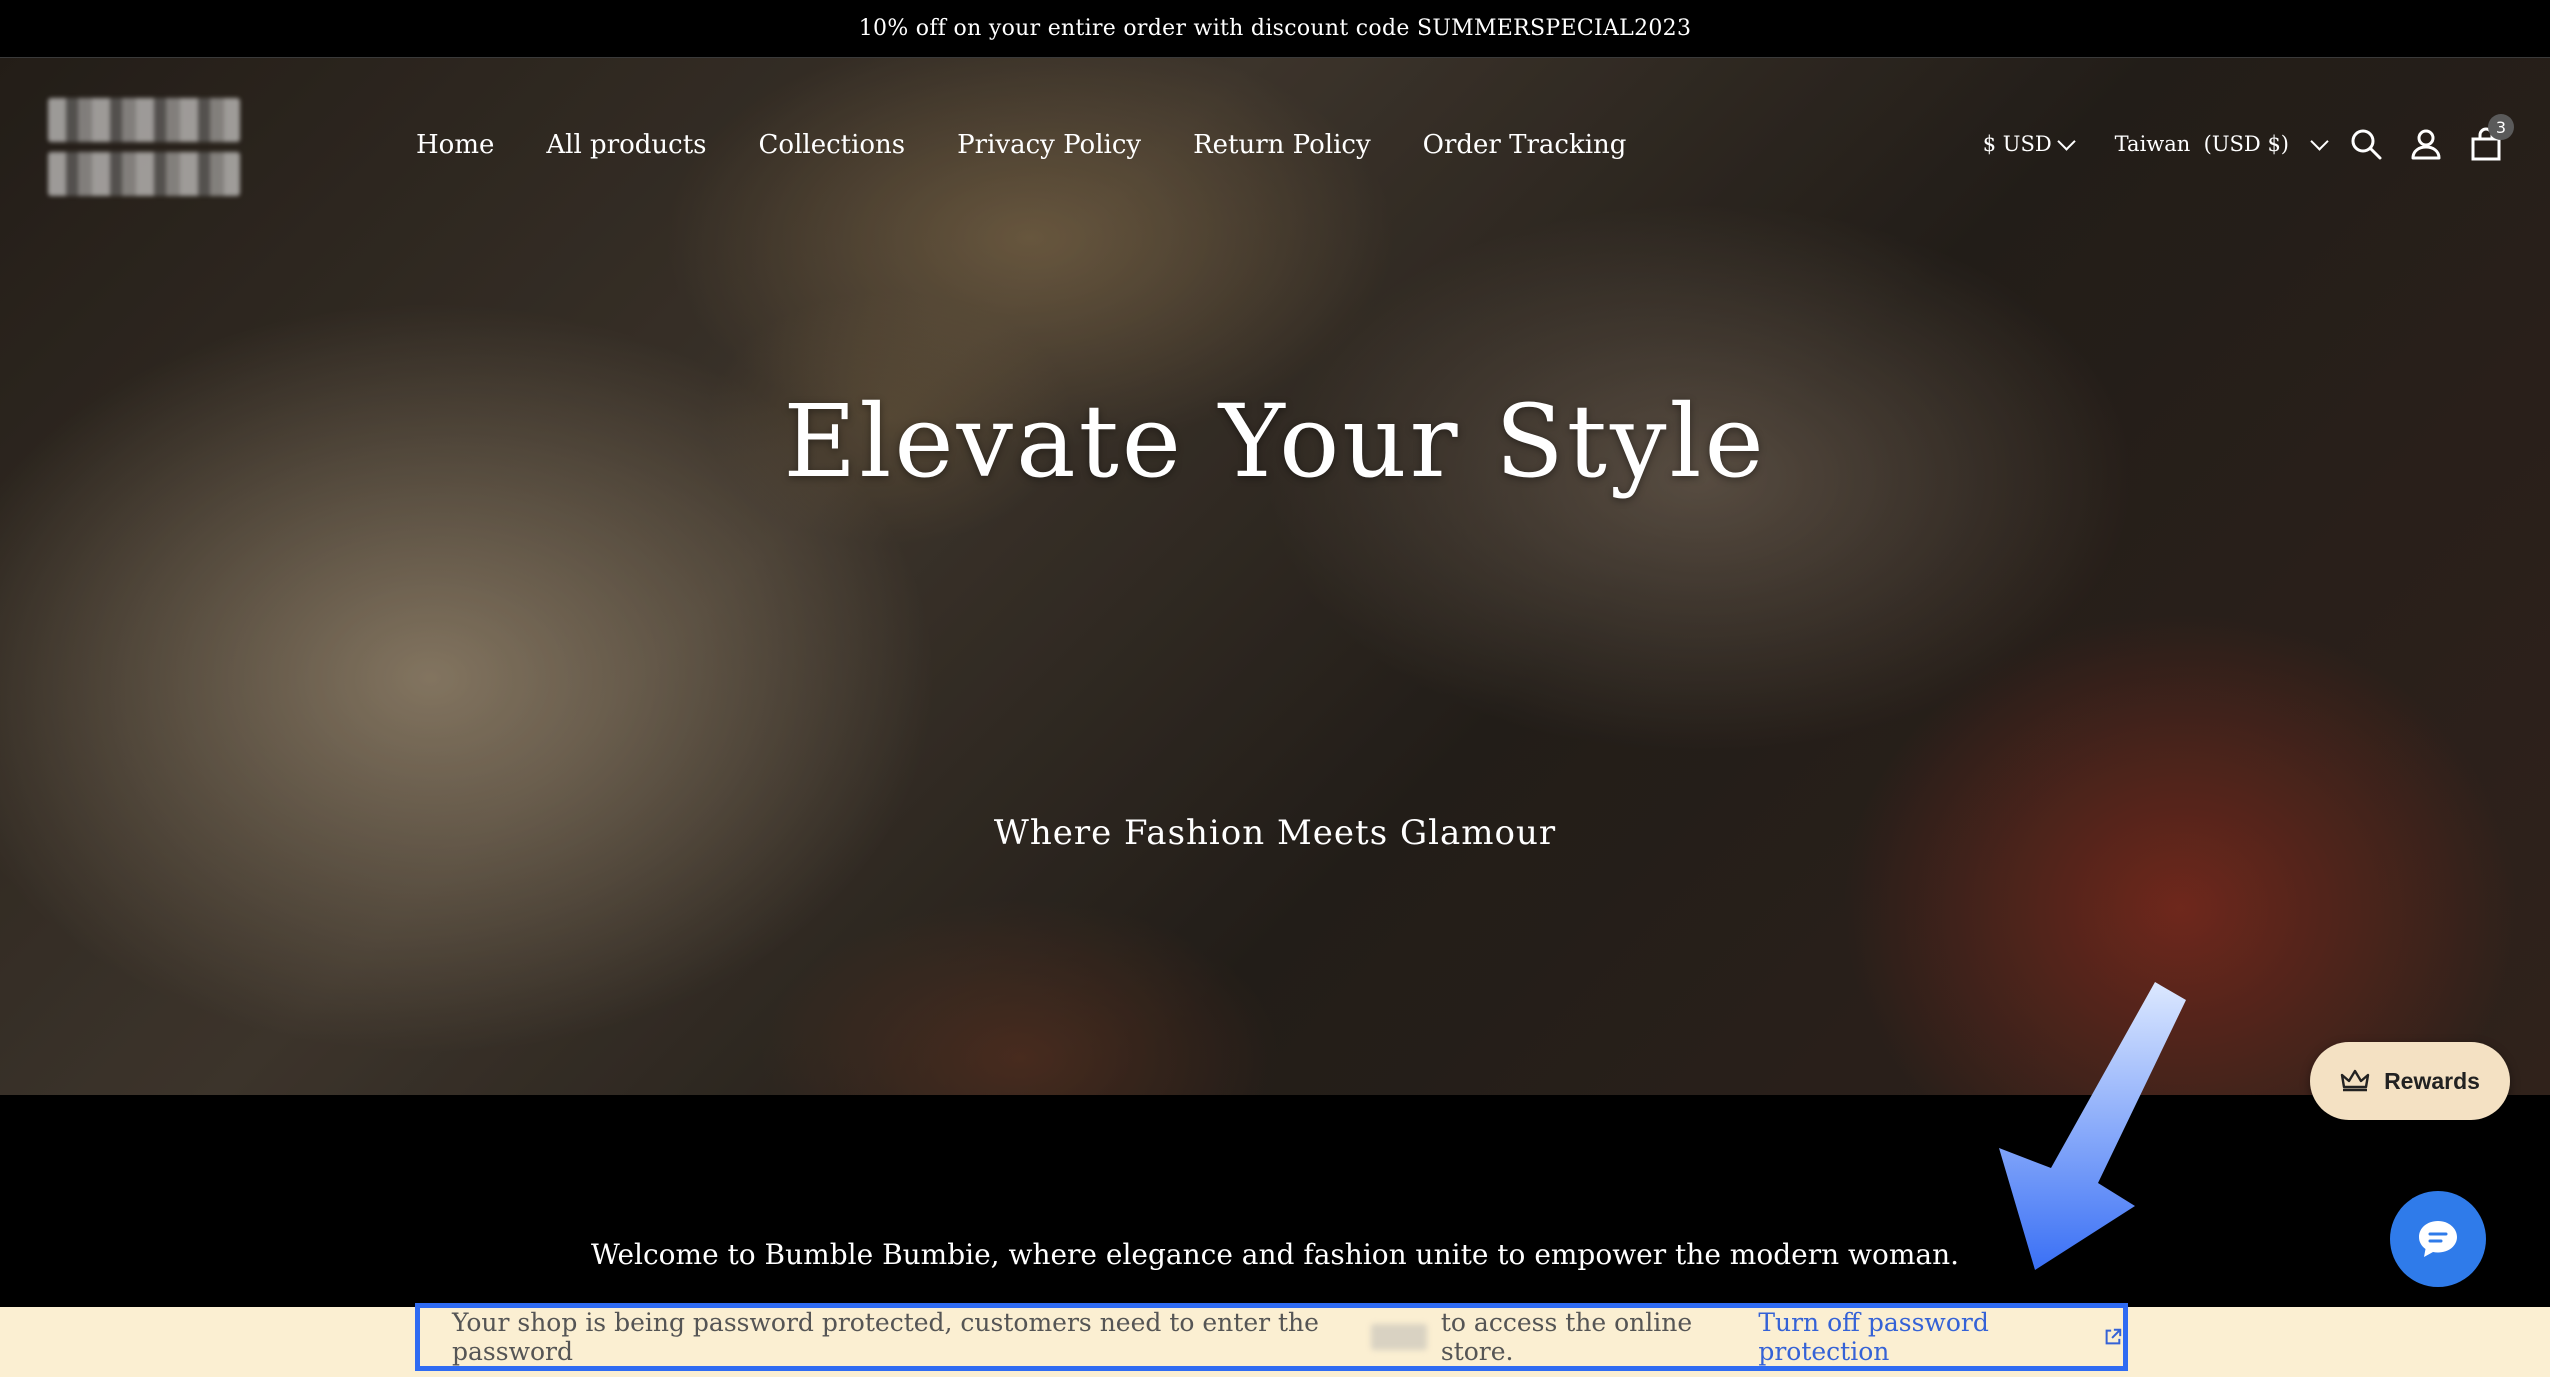  Describe the element at coordinates (2366, 144) in the screenshot. I see `search-icon` at that location.